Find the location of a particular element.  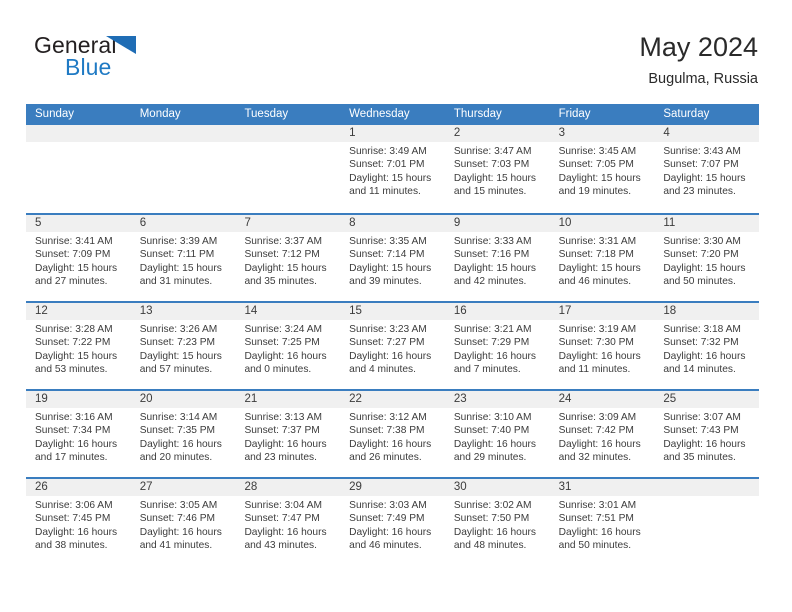

sunrise-text: Sunrise: 3:24 AM is located at coordinates (283, 329).